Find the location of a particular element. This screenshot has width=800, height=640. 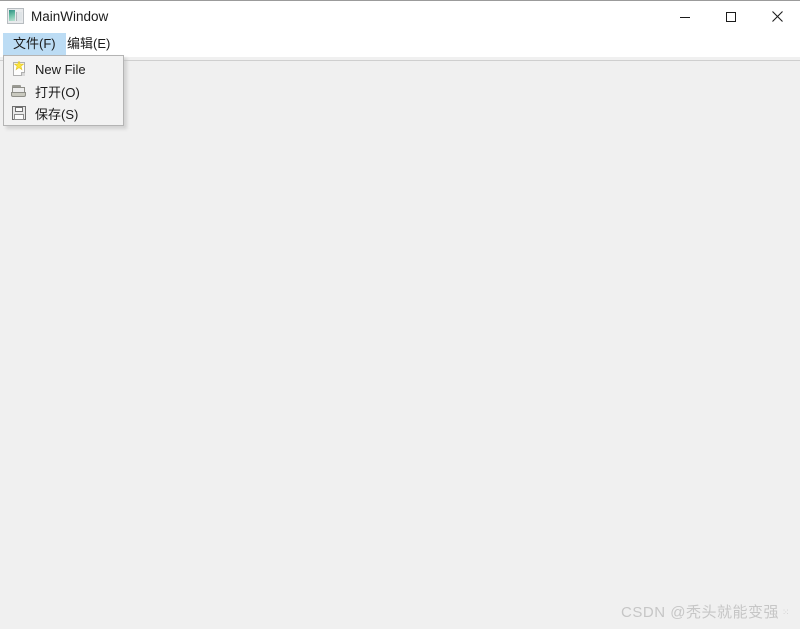

menu-bar: 文件(F) 编辑(E) is located at coordinates (400, 44).